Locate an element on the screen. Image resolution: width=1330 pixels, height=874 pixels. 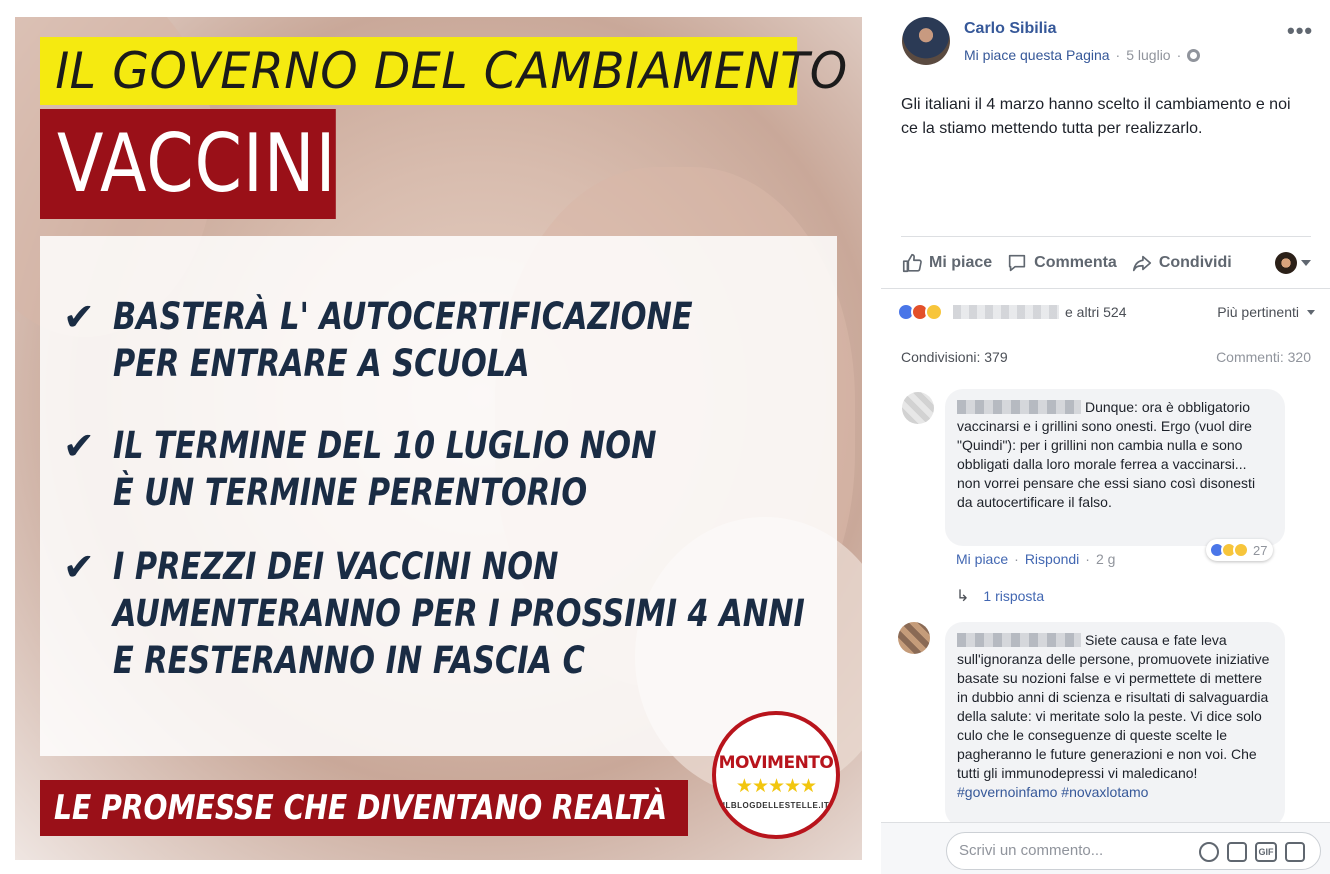
page-like-link: Mi piace questa Pagina is located at coordinates (1037, 55).